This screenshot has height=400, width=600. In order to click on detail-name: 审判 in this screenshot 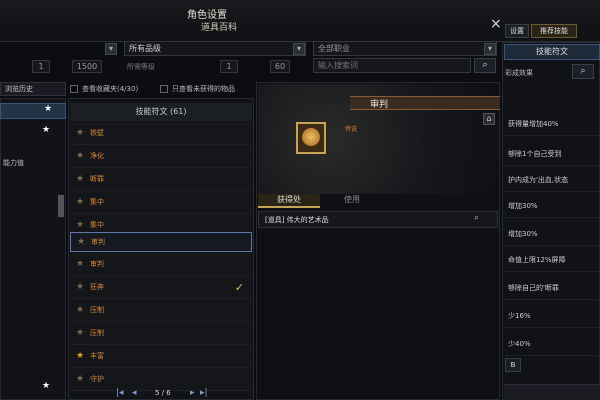, I will do `click(379, 105)`.